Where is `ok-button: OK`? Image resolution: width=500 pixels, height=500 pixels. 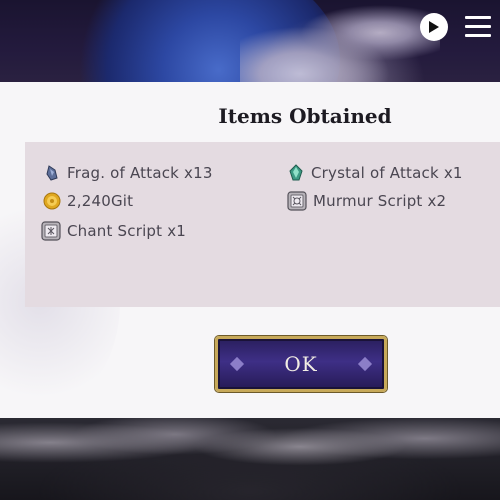 ok-button: OK is located at coordinates (301, 364).